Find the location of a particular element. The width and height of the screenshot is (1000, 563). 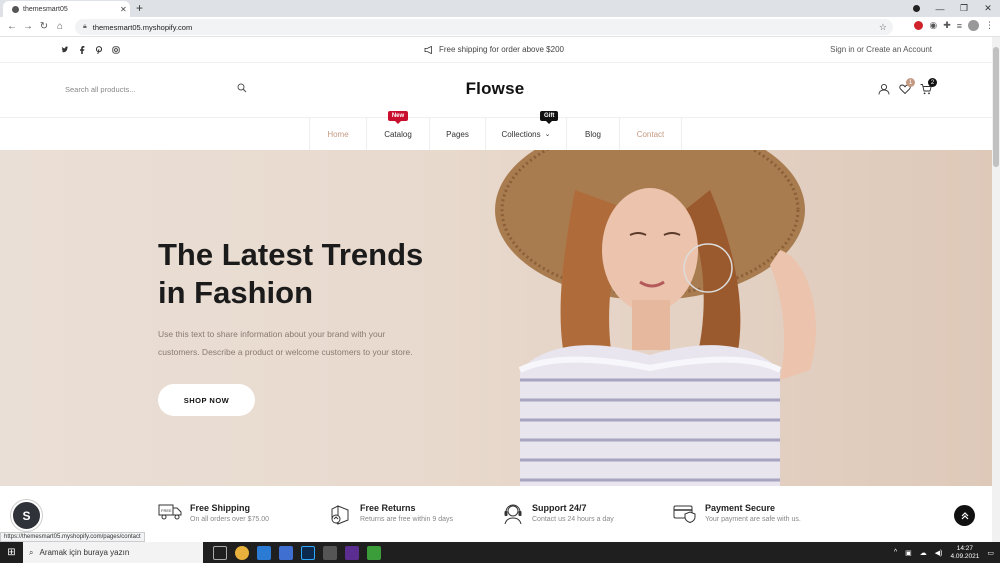

back-icon: ← is located at coordinates (12, 26).